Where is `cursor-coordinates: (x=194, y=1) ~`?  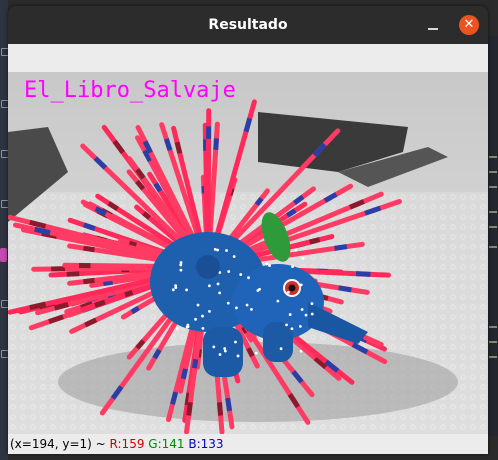 cursor-coordinates: (x=194, y=1) ~ is located at coordinates (58, 444).